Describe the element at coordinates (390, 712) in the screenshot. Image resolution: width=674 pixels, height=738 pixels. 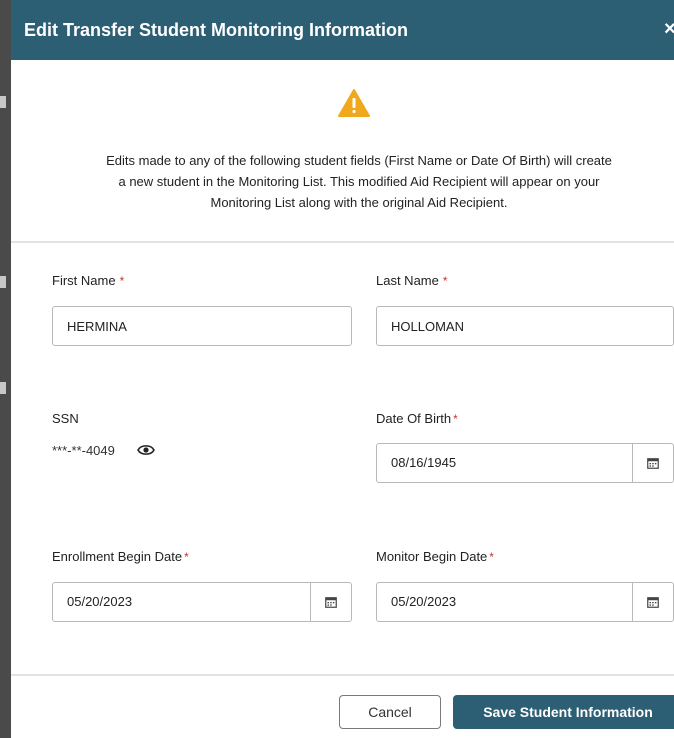
I see `cancel-button: Cancel` at that location.